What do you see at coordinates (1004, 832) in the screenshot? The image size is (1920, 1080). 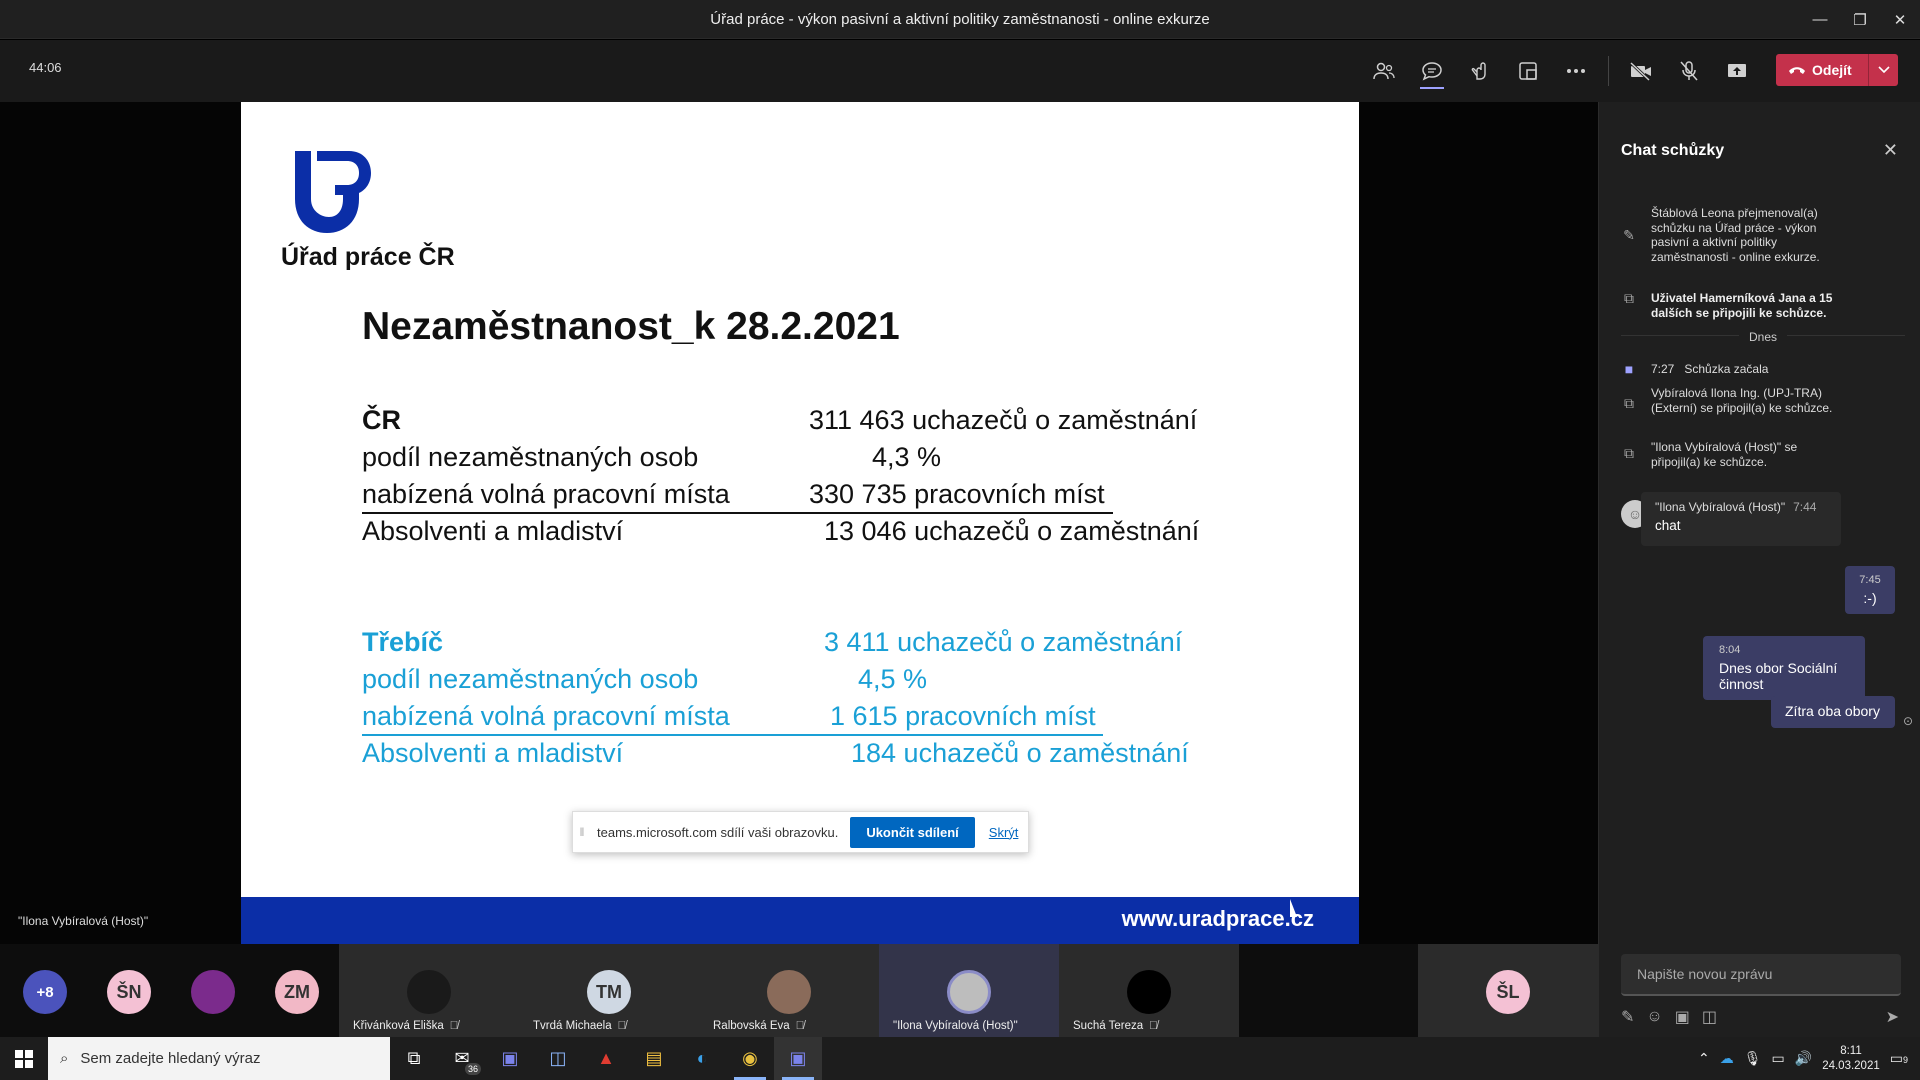 I see `hide-link: Skrýt` at bounding box center [1004, 832].